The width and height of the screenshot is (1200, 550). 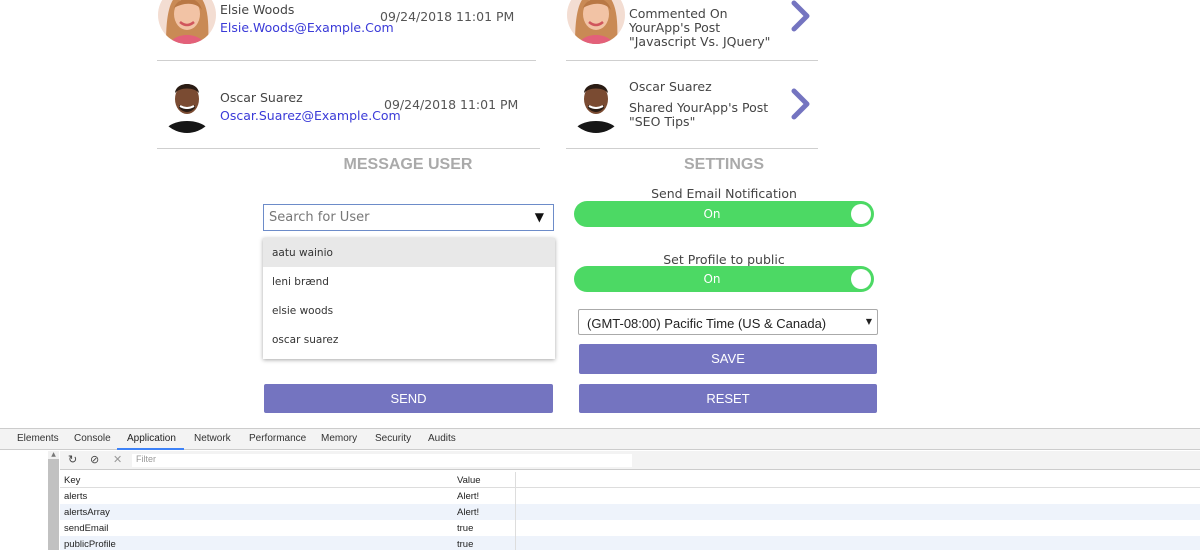 What do you see at coordinates (596, 104) in the screenshot?
I see `activity-avatar-oscar` at bounding box center [596, 104].